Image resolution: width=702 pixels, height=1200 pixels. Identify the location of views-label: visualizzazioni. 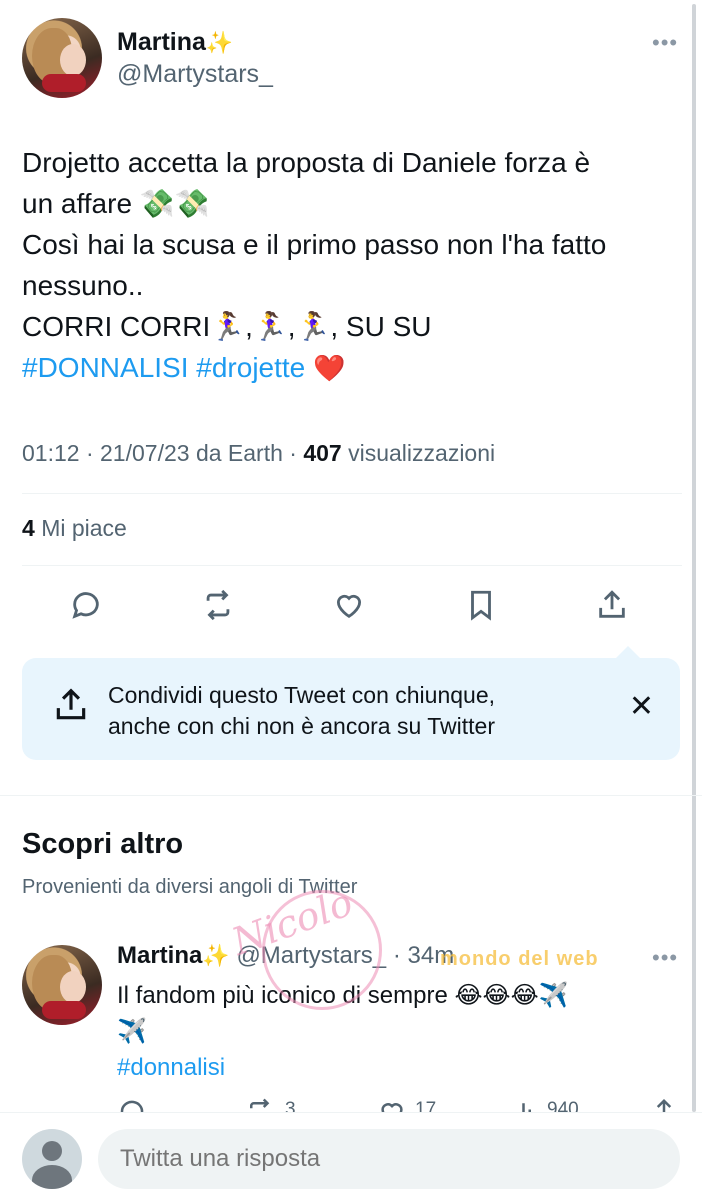
(422, 453).